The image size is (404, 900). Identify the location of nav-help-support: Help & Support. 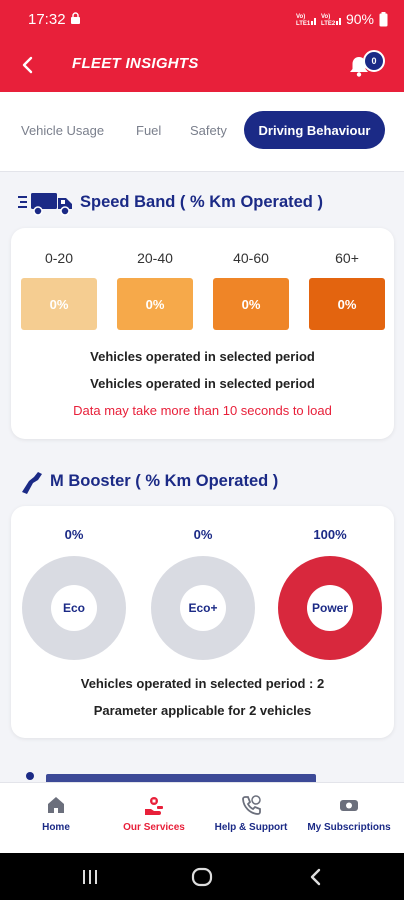
(251, 818).